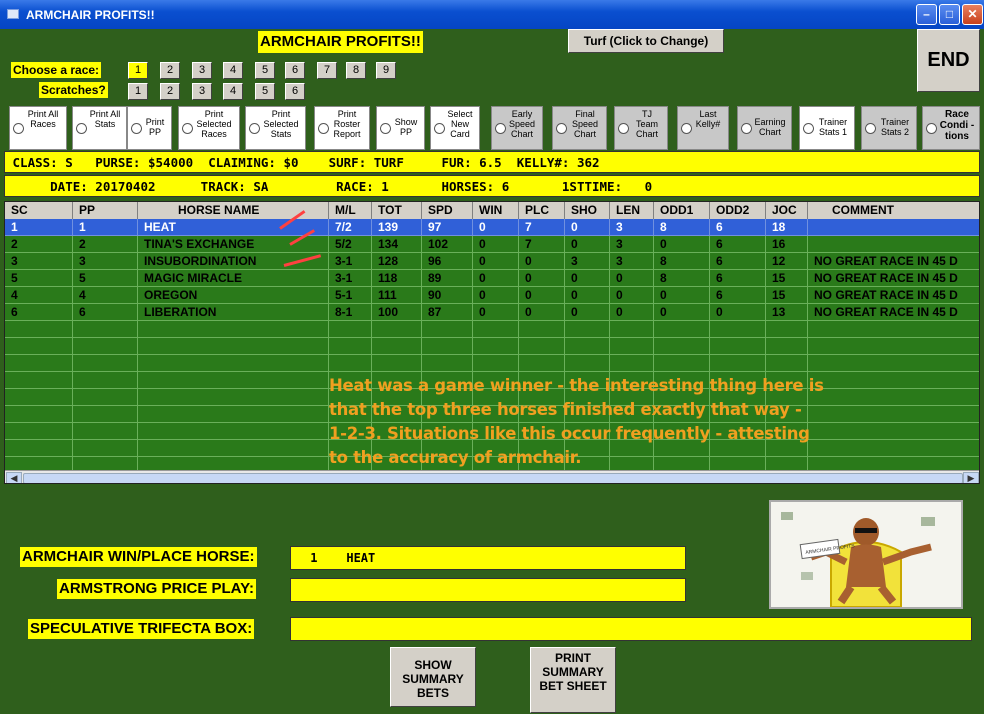 The image size is (984, 714). What do you see at coordinates (682, 244) in the screenshot?
I see `cell-odd1: 0` at bounding box center [682, 244].